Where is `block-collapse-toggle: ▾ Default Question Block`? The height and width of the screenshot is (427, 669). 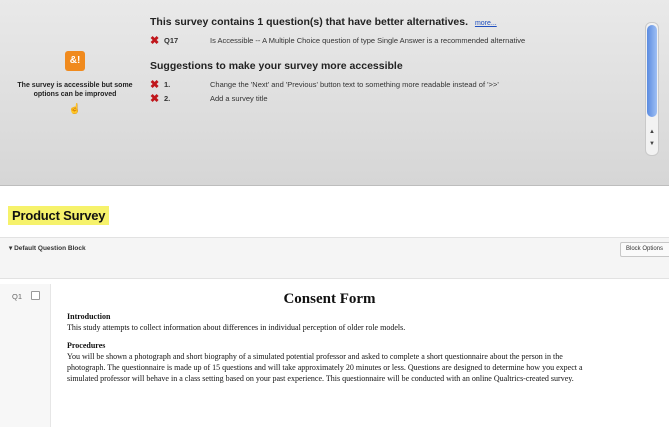 block-collapse-toggle: ▾ Default Question Block is located at coordinates (47, 248).